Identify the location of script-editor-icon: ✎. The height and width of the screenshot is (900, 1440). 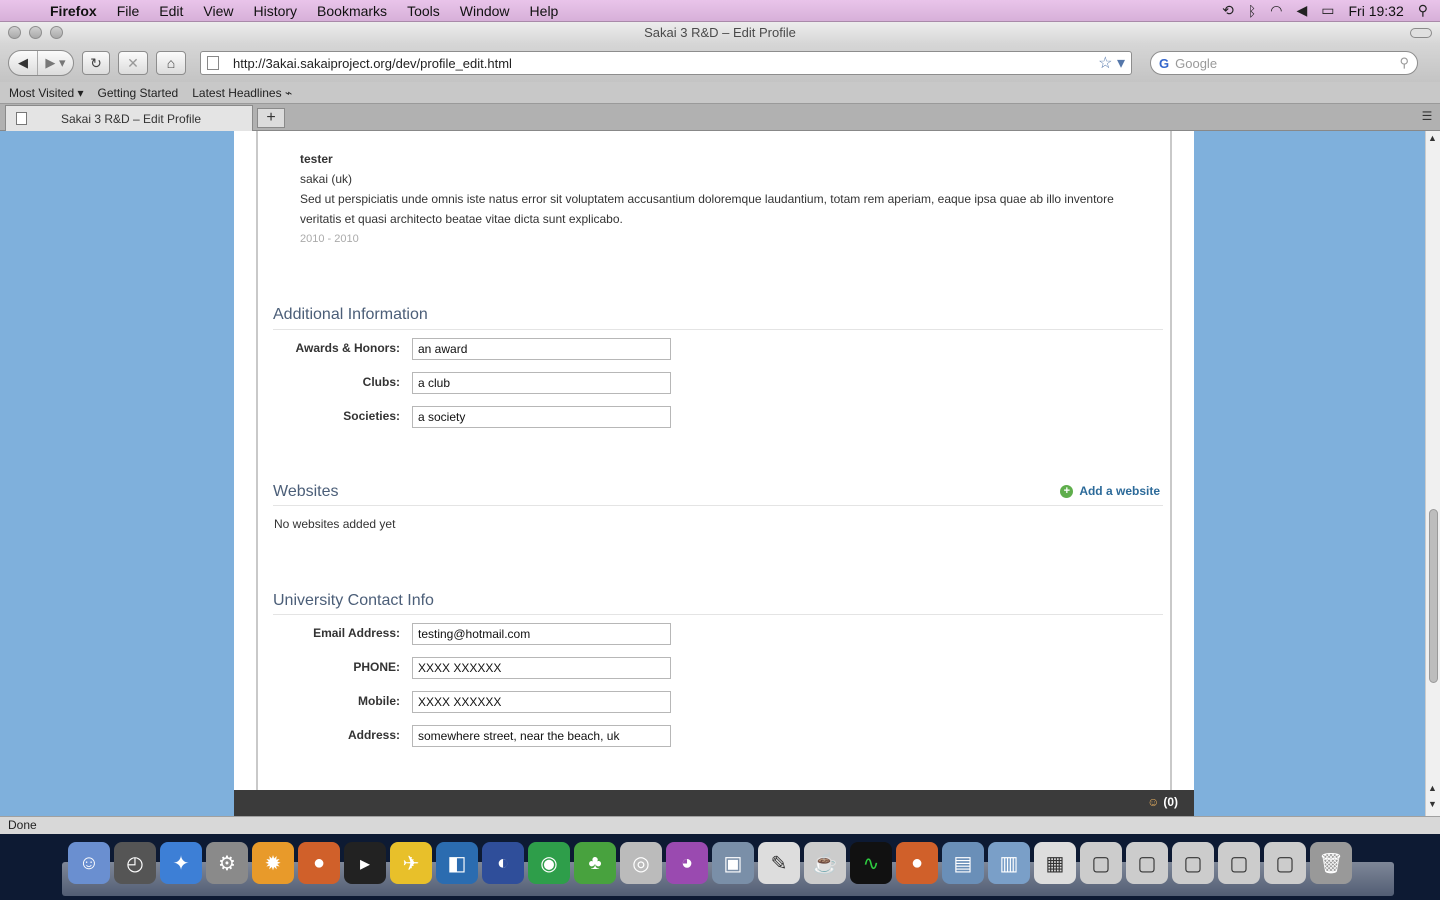
(779, 863).